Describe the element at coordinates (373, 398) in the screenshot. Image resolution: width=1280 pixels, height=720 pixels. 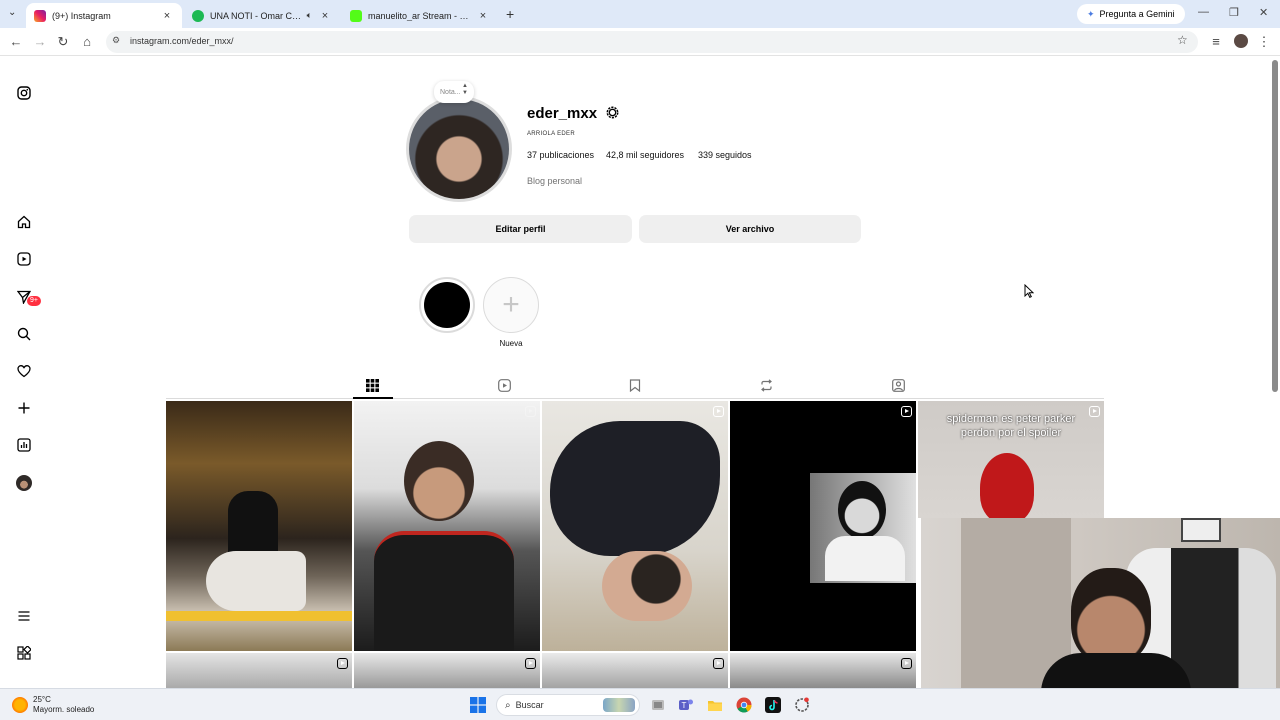
I see `active-tab-indicator` at that location.